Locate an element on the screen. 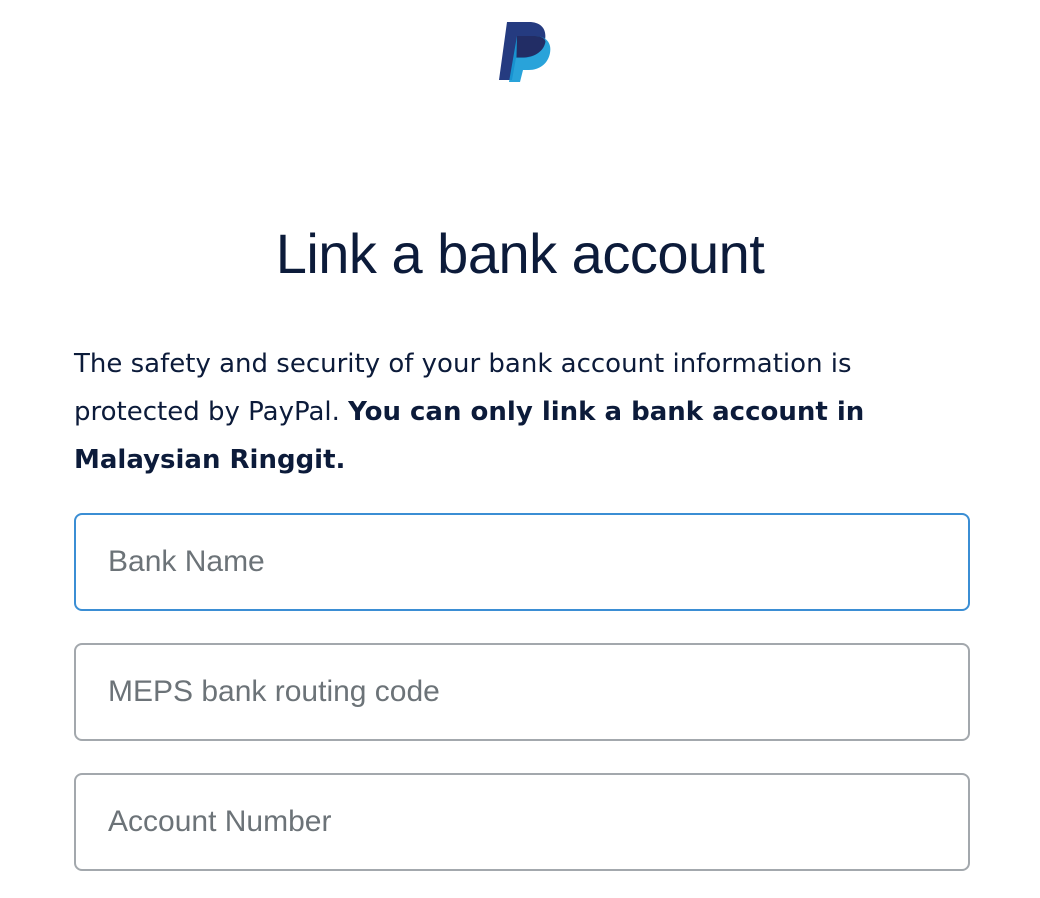 The image size is (1040, 898). bank-name-field is located at coordinates (522, 562).